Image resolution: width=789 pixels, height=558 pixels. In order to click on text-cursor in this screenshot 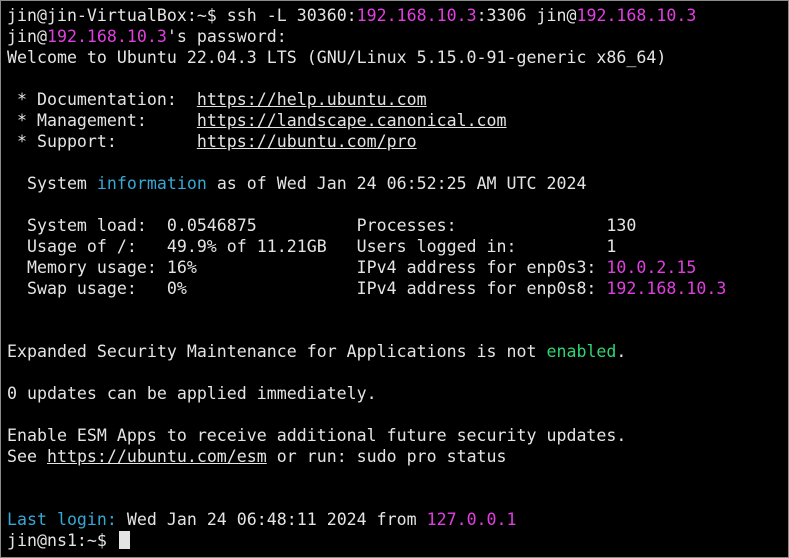, I will do `click(124, 540)`.